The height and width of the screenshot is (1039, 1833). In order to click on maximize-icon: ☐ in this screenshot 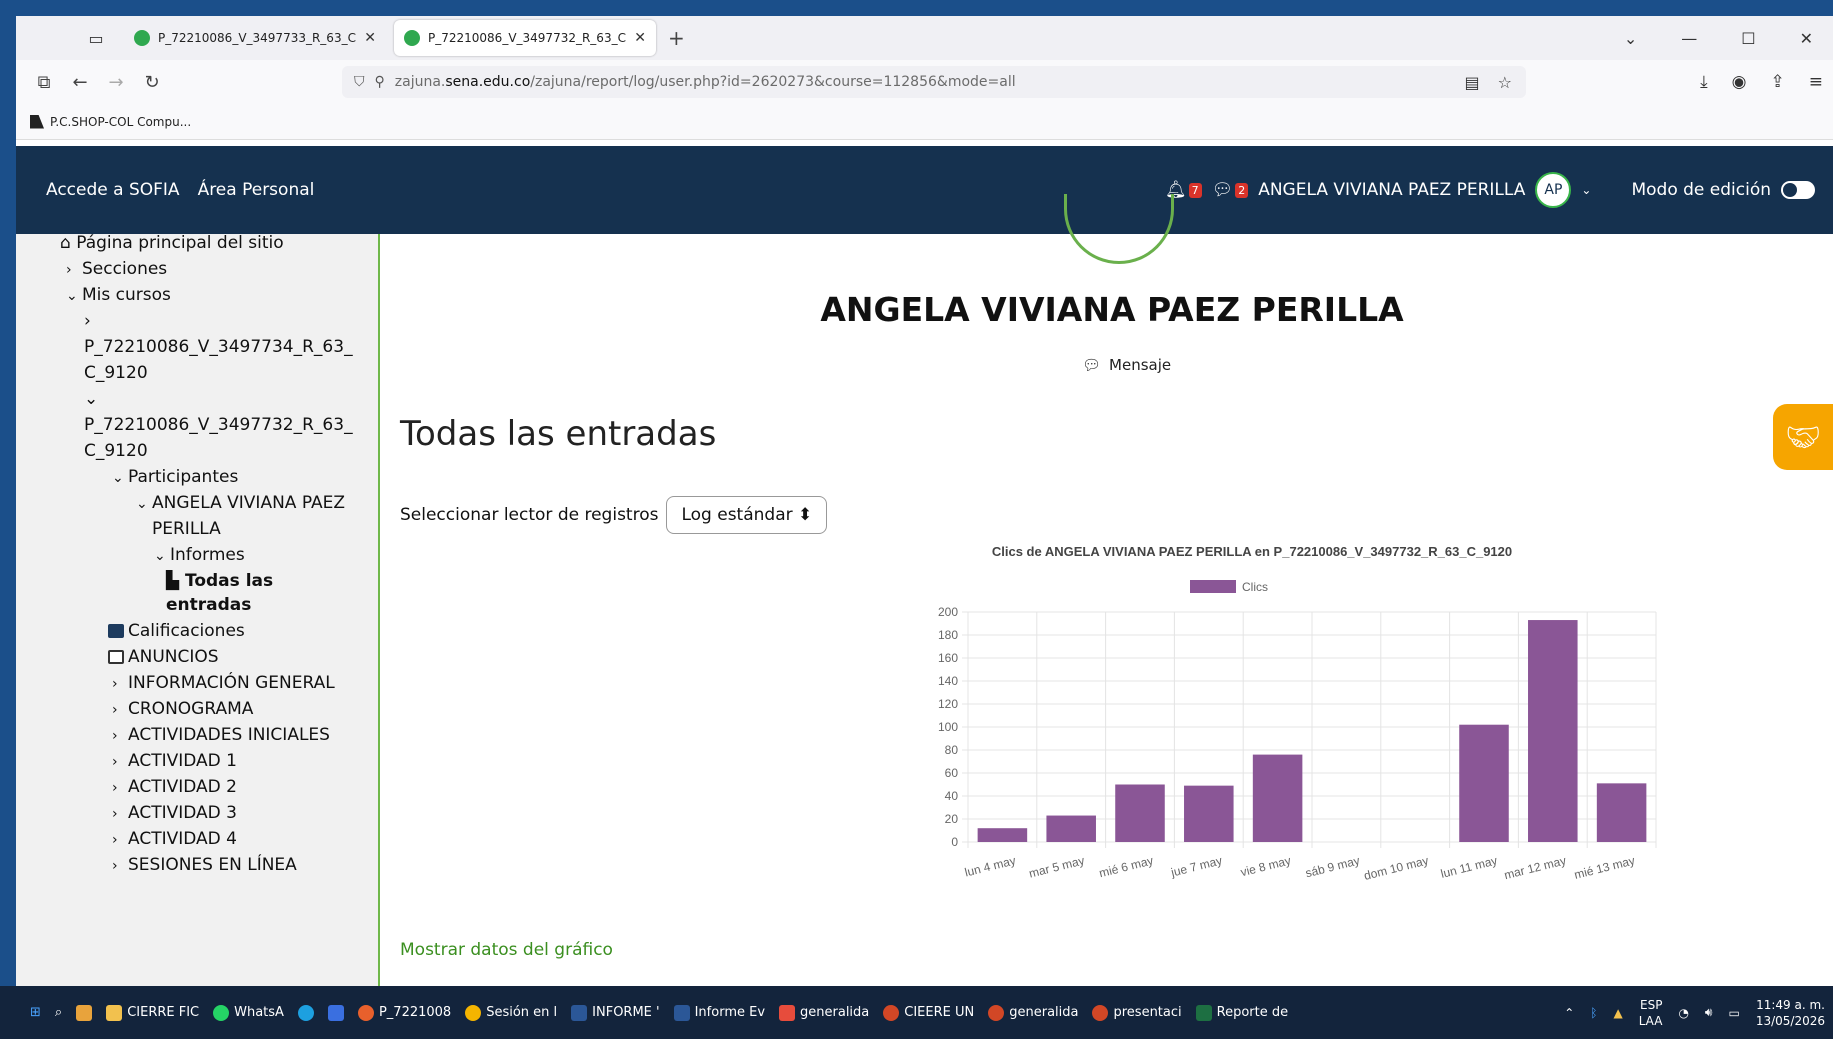, I will do `click(1748, 38)`.